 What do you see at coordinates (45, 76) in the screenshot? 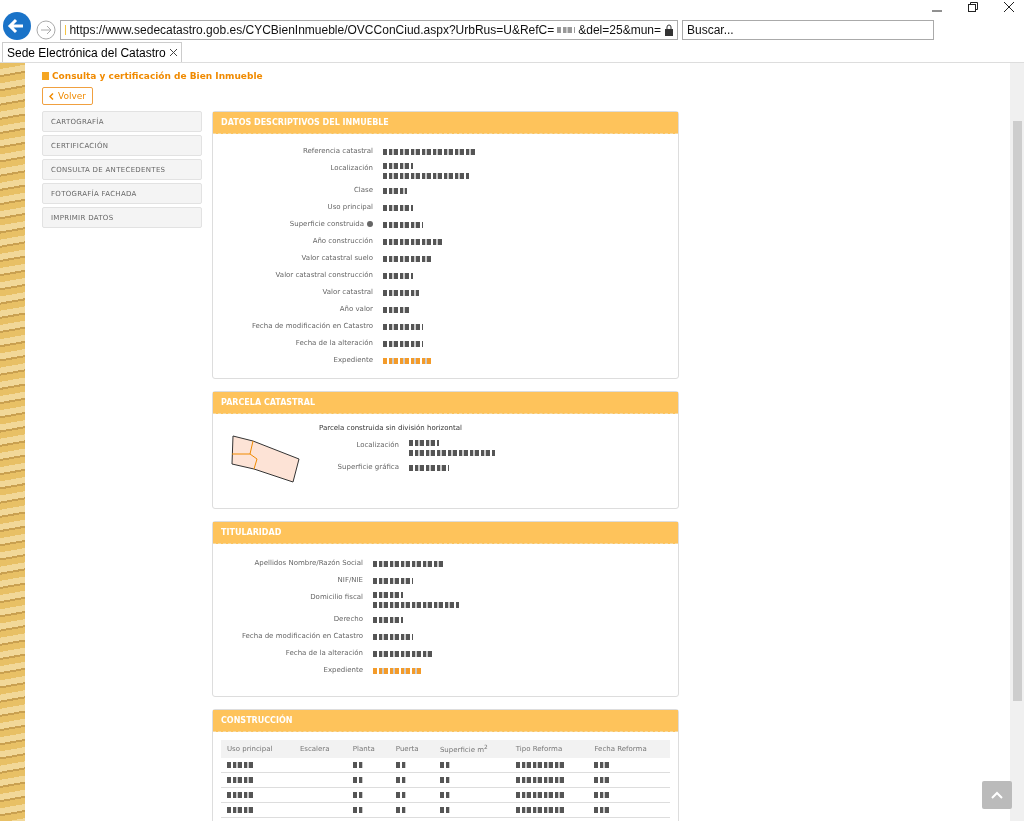
I see `bookmark-icon` at bounding box center [45, 76].